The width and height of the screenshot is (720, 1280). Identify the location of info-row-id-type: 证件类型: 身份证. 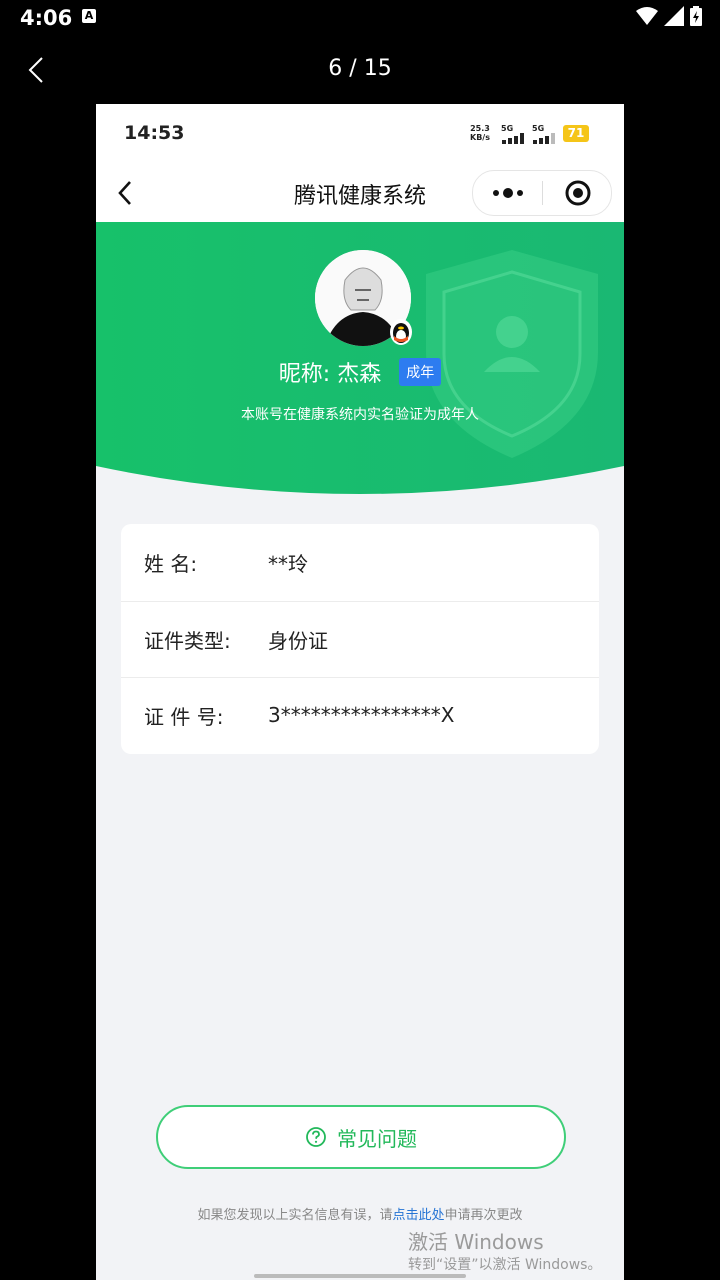
(360, 639).